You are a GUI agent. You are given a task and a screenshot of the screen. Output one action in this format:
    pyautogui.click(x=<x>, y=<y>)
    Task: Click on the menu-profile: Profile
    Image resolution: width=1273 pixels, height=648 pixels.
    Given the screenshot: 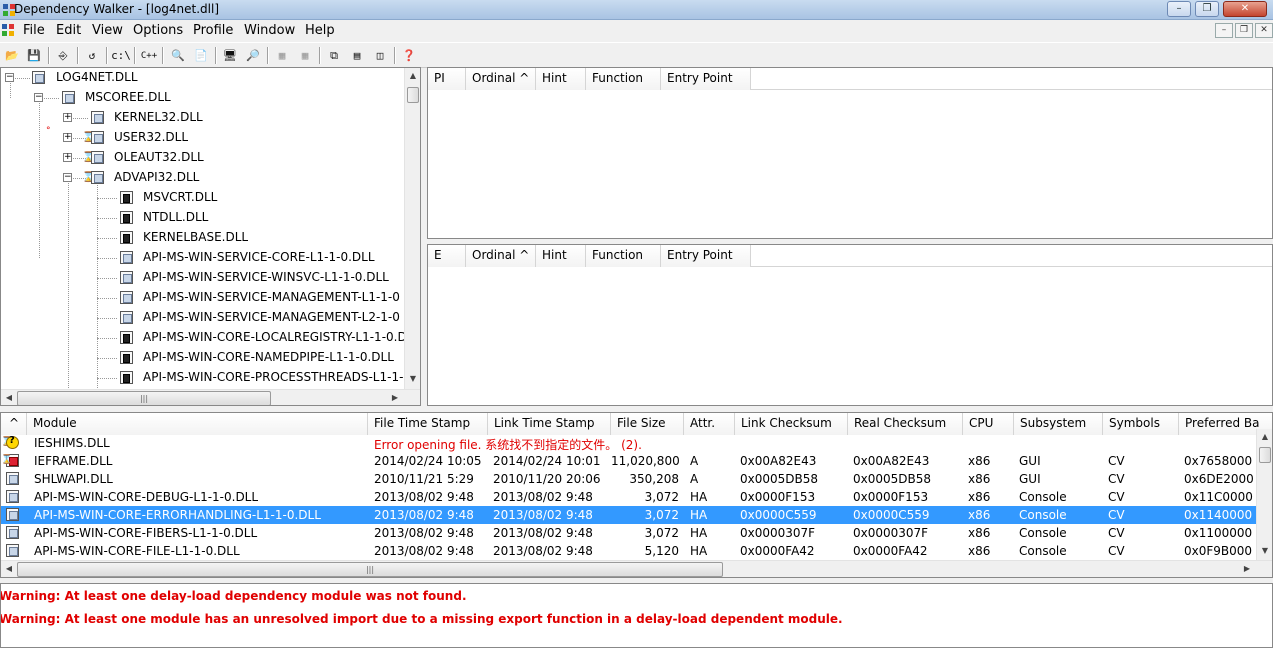 What is the action you would take?
    pyautogui.click(x=213, y=30)
    